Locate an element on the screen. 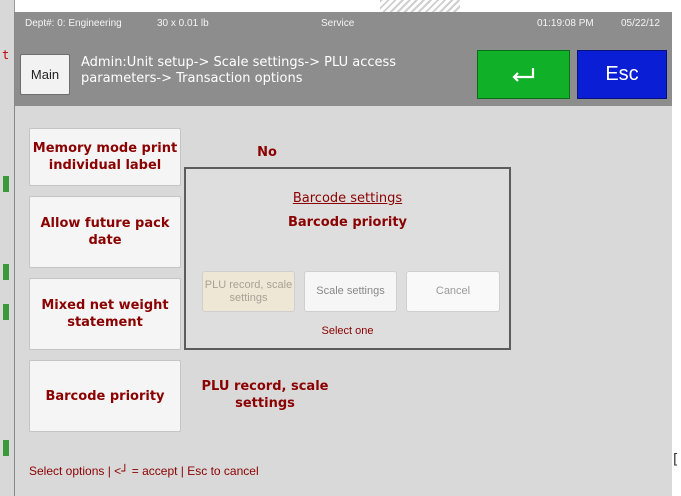  option-label: Memory mode print individual label is located at coordinates (105, 157).